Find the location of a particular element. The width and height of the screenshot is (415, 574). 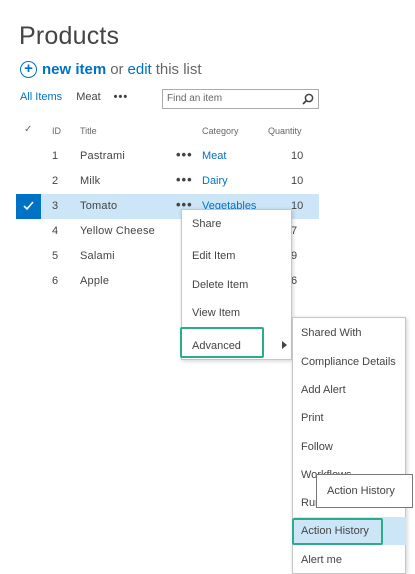

row-id: 1 is located at coordinates (55, 156).